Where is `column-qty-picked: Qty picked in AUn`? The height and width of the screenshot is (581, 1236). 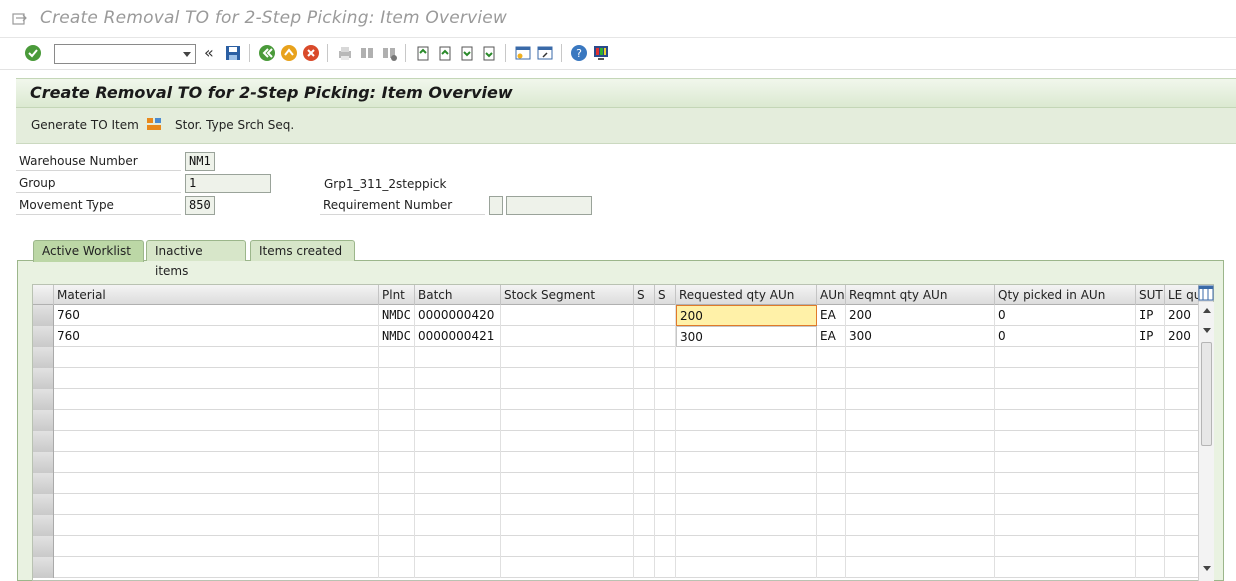
column-qty-picked: Qty picked in AUn is located at coordinates (1065, 295).